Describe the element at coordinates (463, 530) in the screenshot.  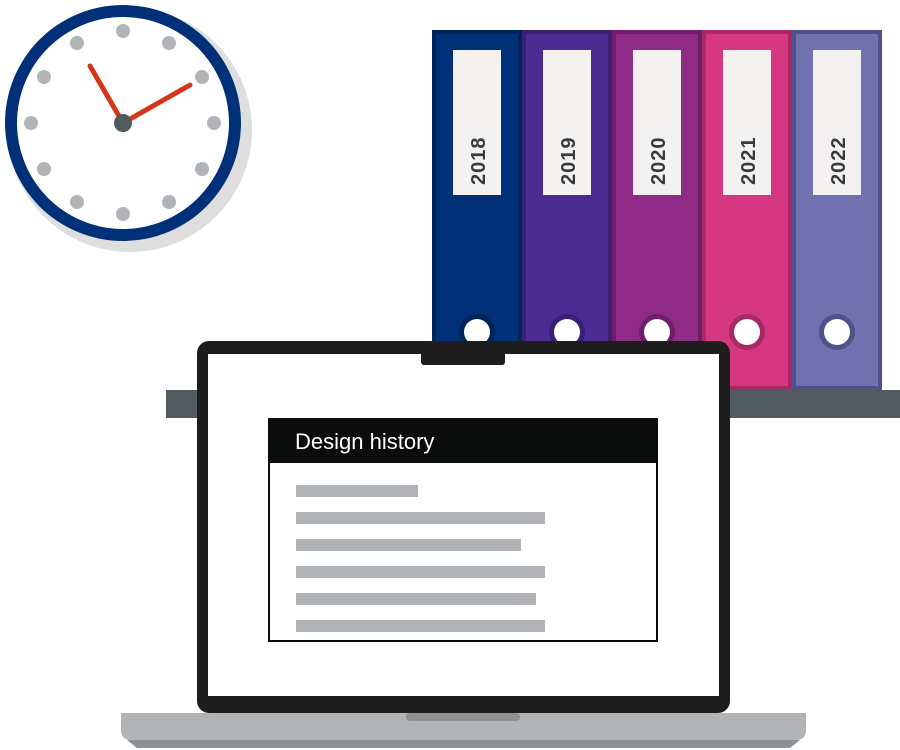
I see `design-history-window: Design history` at that location.